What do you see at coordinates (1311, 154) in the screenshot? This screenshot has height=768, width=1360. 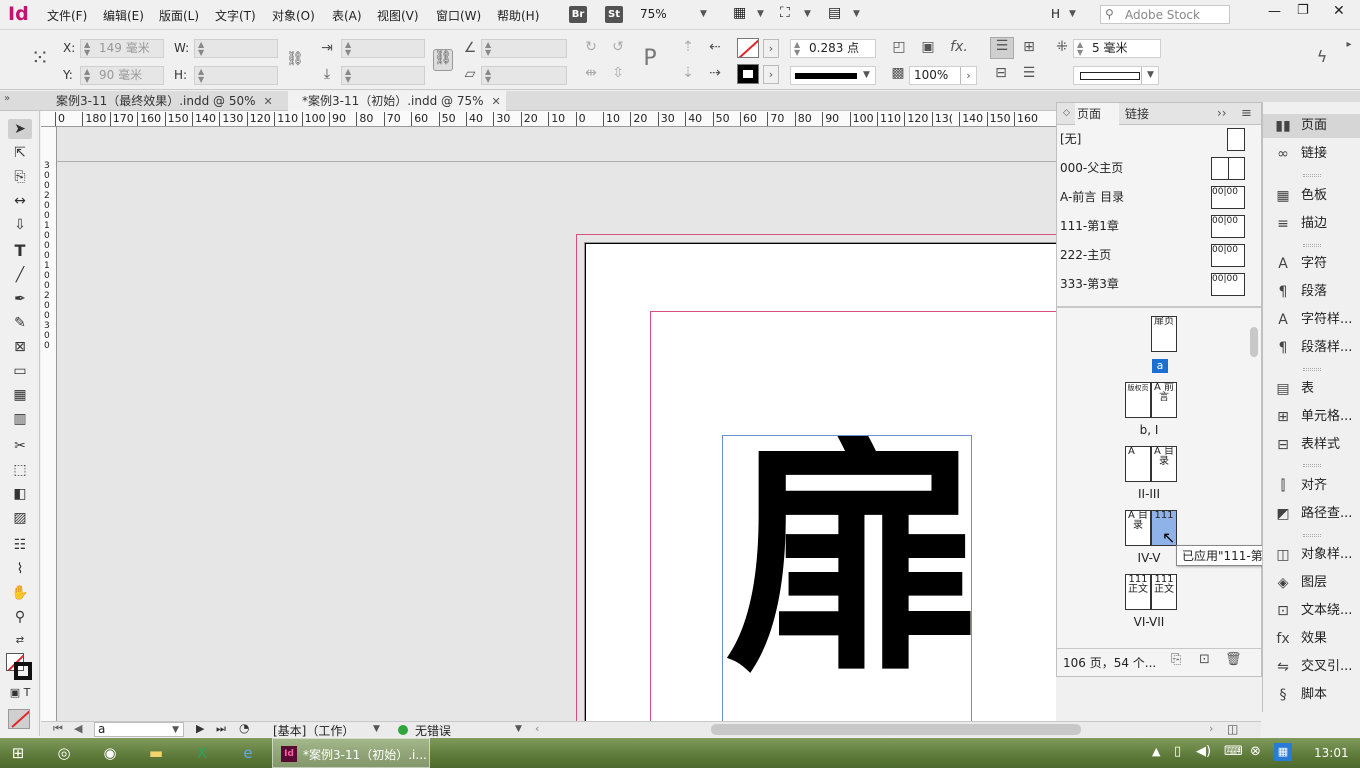 I see `dock-links: ∞ 链接` at bounding box center [1311, 154].